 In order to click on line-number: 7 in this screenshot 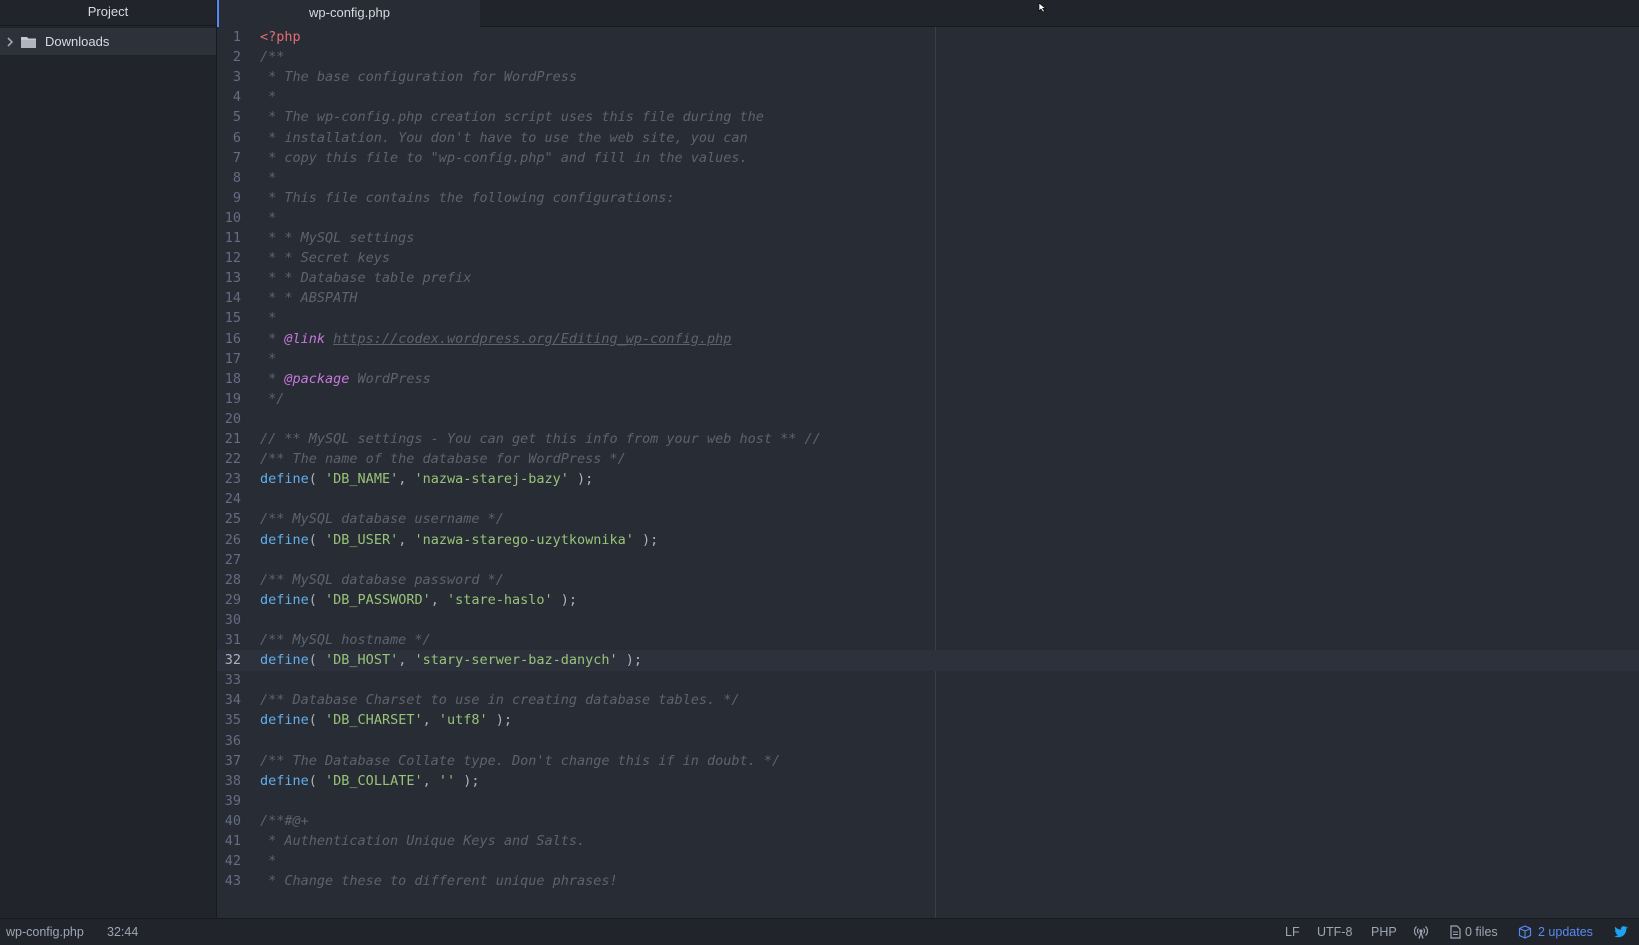, I will do `click(229, 158)`.